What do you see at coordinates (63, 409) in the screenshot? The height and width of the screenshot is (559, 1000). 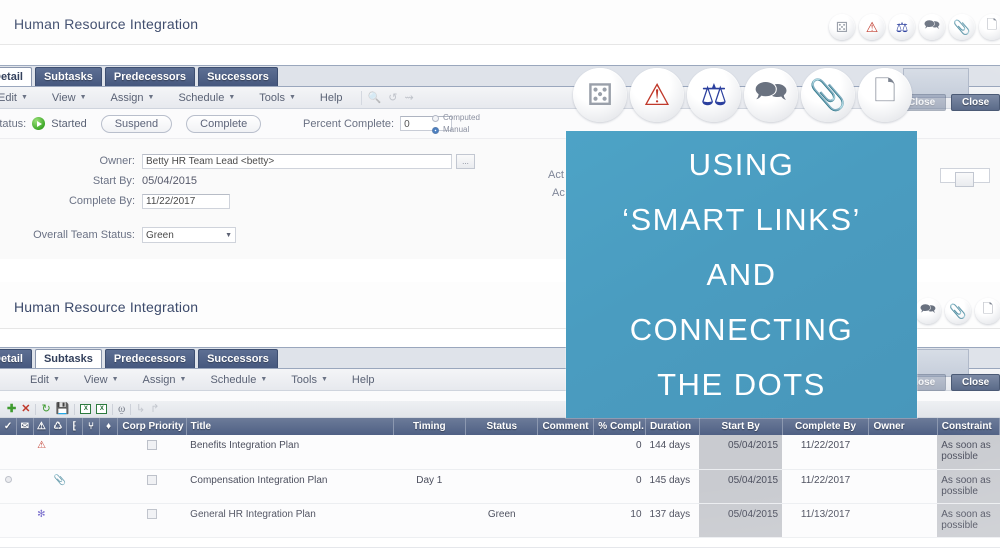 I see `save-icon: 💾` at bounding box center [63, 409].